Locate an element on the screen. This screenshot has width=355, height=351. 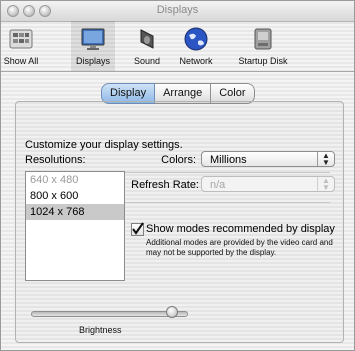
checkmark-icon is located at coordinates (138, 228).